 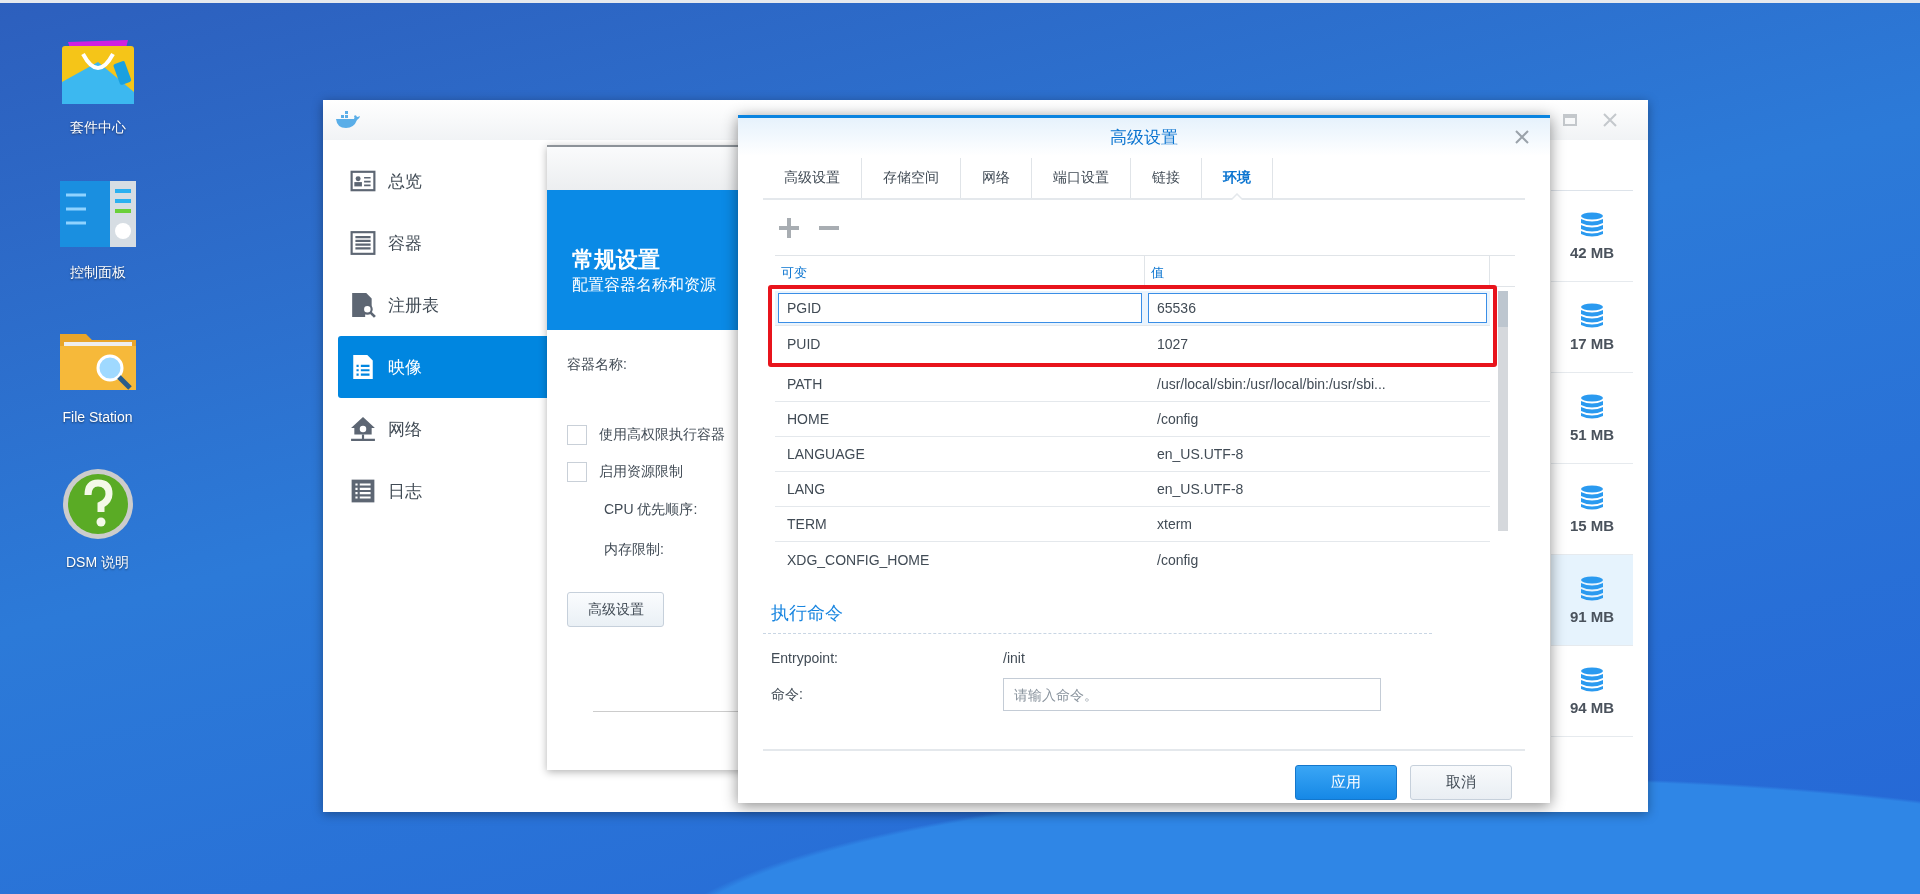 I want to click on list-icon, so click(x=363, y=491).